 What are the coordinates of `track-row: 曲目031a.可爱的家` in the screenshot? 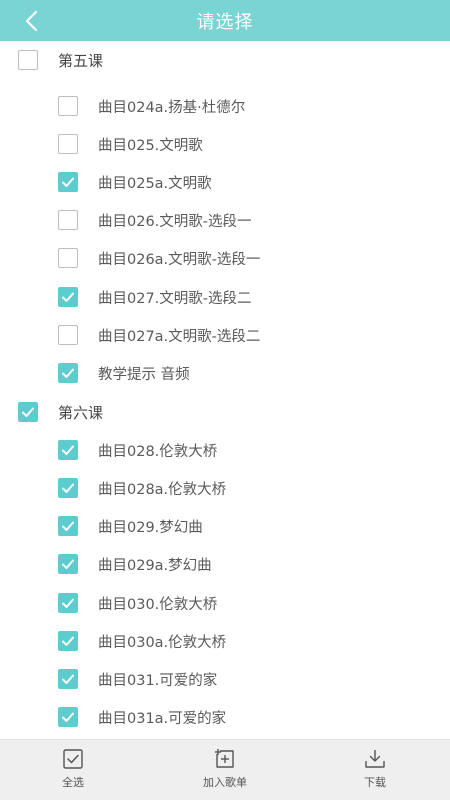 It's located at (225, 717).